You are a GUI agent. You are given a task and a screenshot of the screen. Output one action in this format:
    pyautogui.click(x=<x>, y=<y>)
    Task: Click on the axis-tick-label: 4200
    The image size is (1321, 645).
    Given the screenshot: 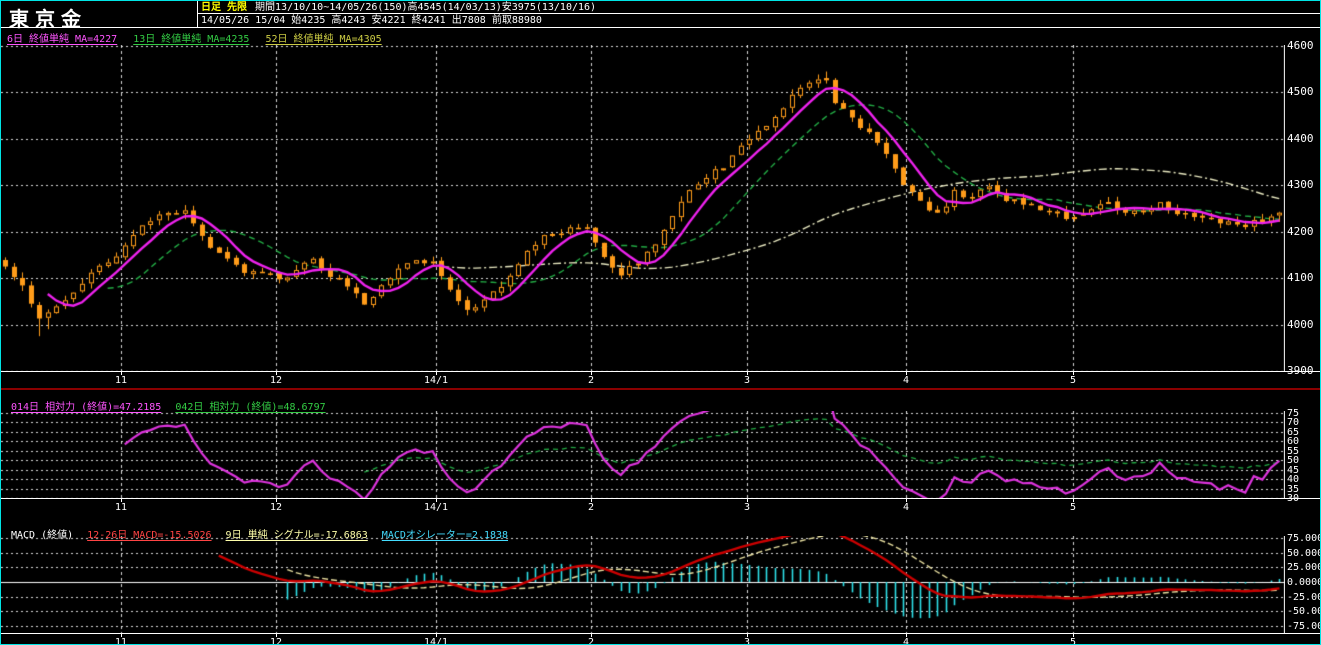 What is the action you would take?
    pyautogui.click(x=1300, y=231)
    